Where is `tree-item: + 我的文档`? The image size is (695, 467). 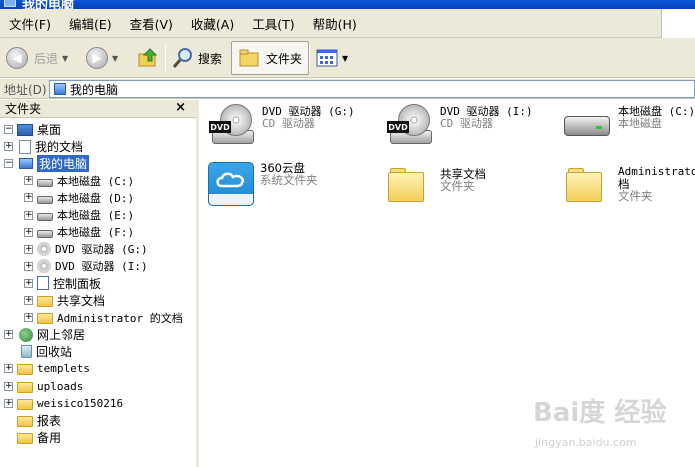
tree-item: + 我的文档 is located at coordinates (43, 146).